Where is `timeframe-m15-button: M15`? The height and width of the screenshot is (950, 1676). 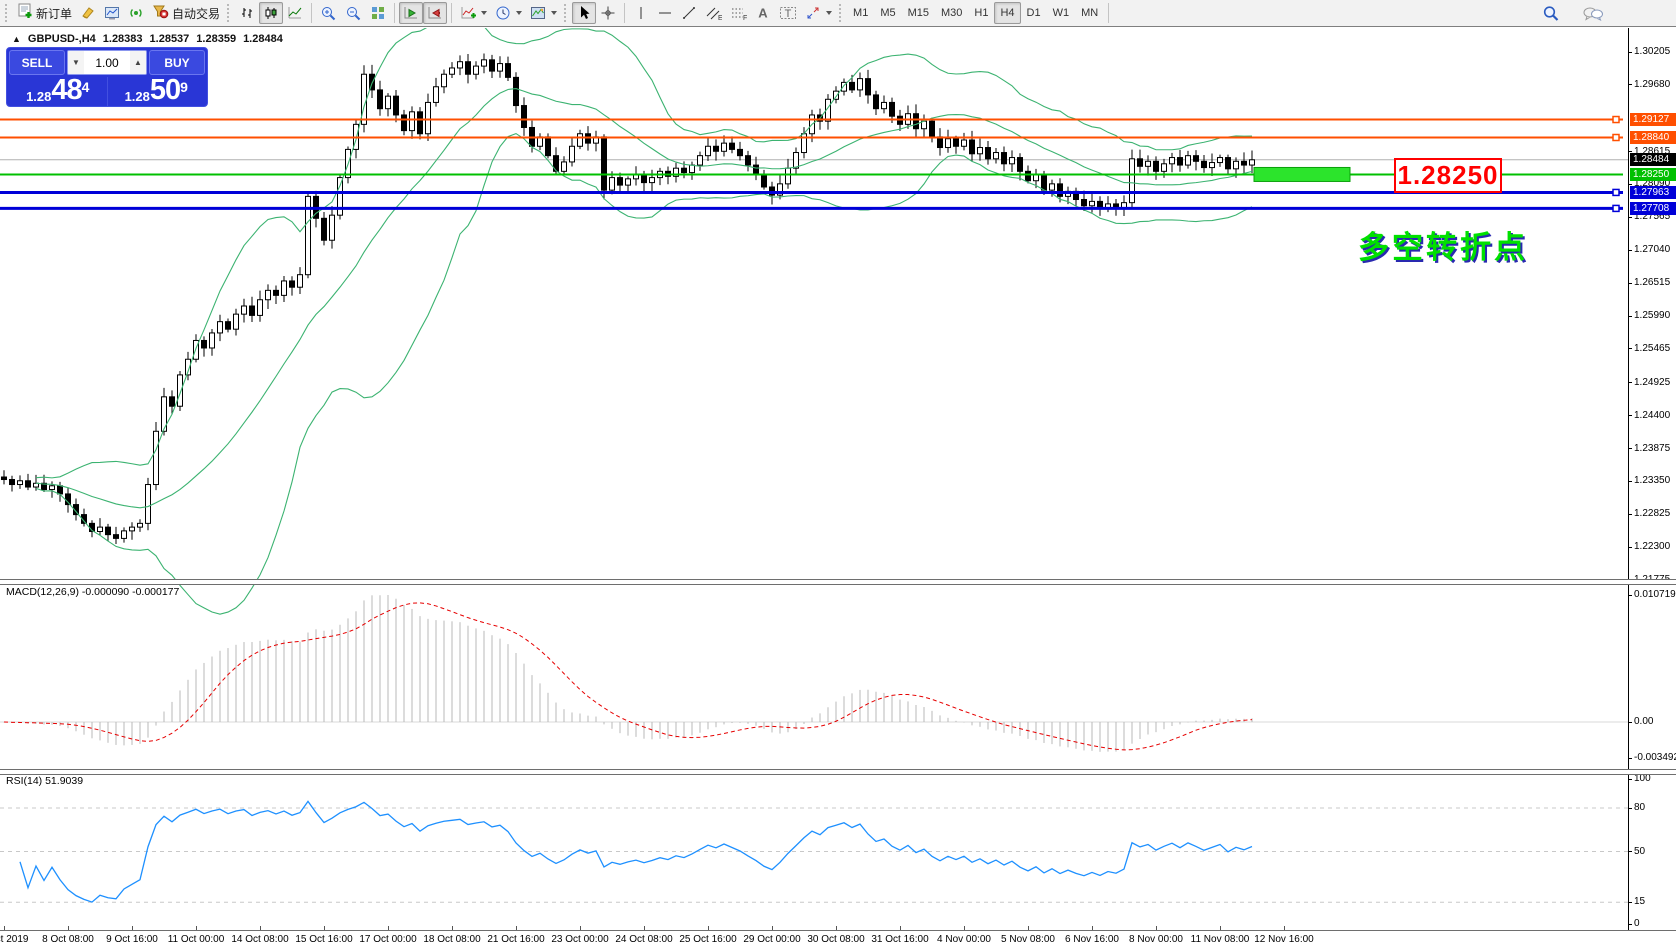 timeframe-m15-button: M15 is located at coordinates (918, 13).